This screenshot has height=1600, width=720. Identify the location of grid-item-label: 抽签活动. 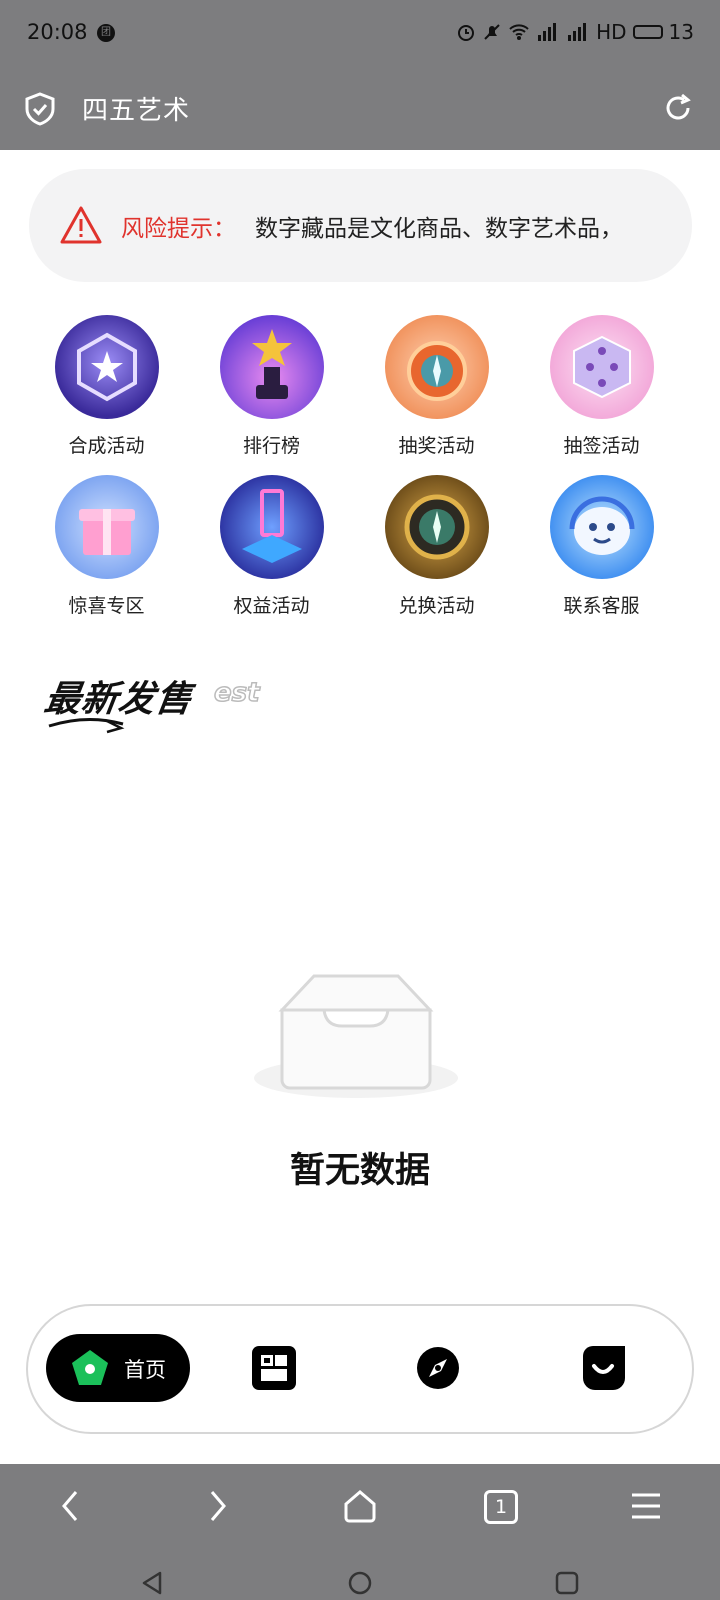
(601, 446).